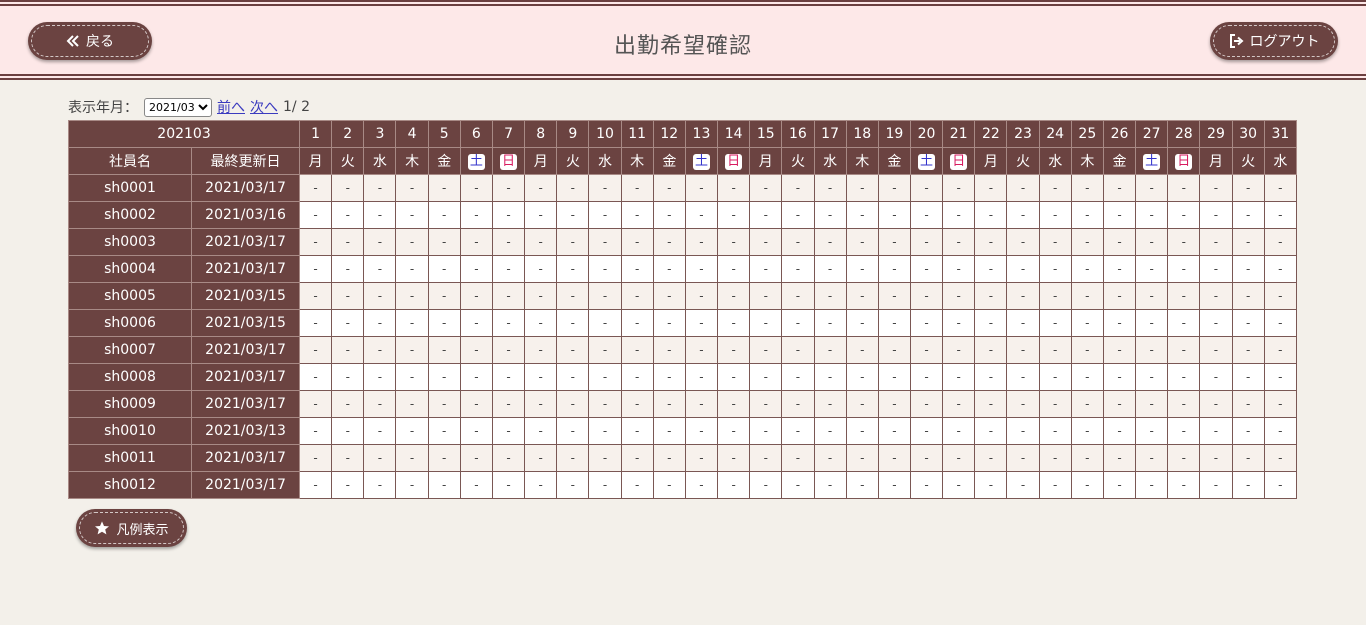 The width and height of the screenshot is (1366, 625). What do you see at coordinates (130, 323) in the screenshot?
I see `employee-cell: sh0006` at bounding box center [130, 323].